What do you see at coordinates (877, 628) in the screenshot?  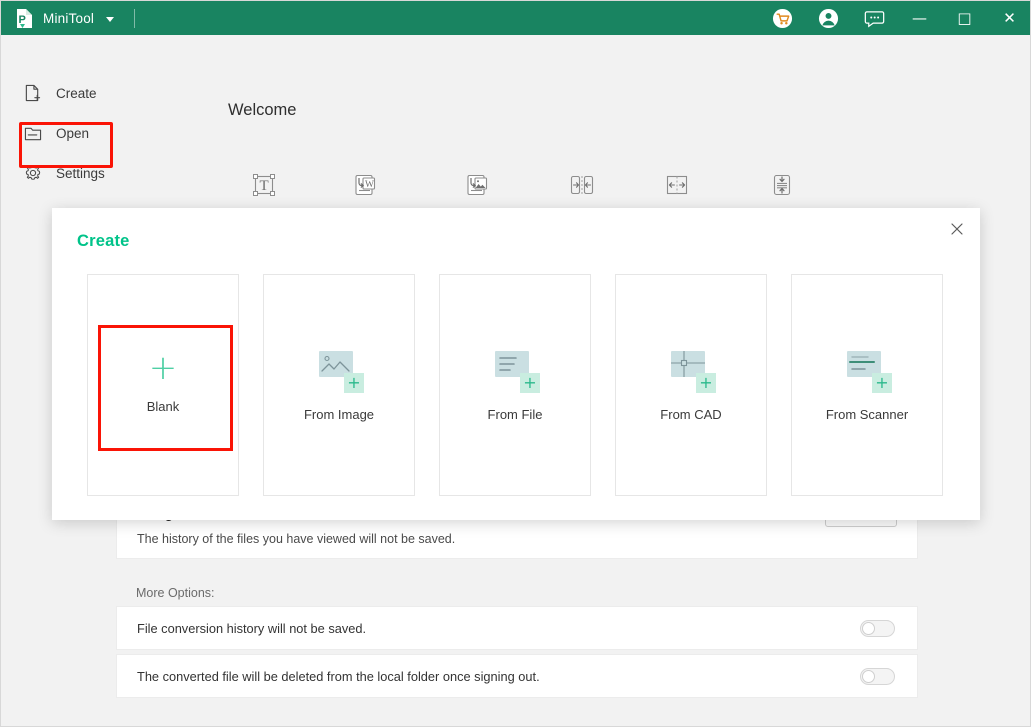 I see `toggle-switch-conversion-history` at bounding box center [877, 628].